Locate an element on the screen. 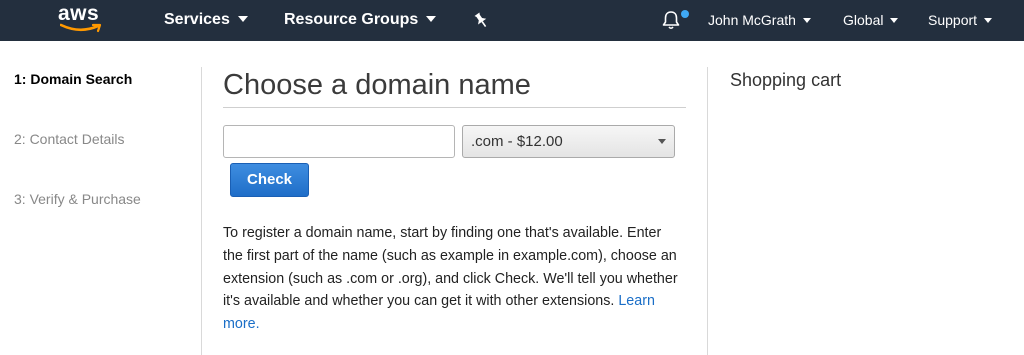 This screenshot has height=355, width=1024. region-menu: Global is located at coordinates (871, 20).